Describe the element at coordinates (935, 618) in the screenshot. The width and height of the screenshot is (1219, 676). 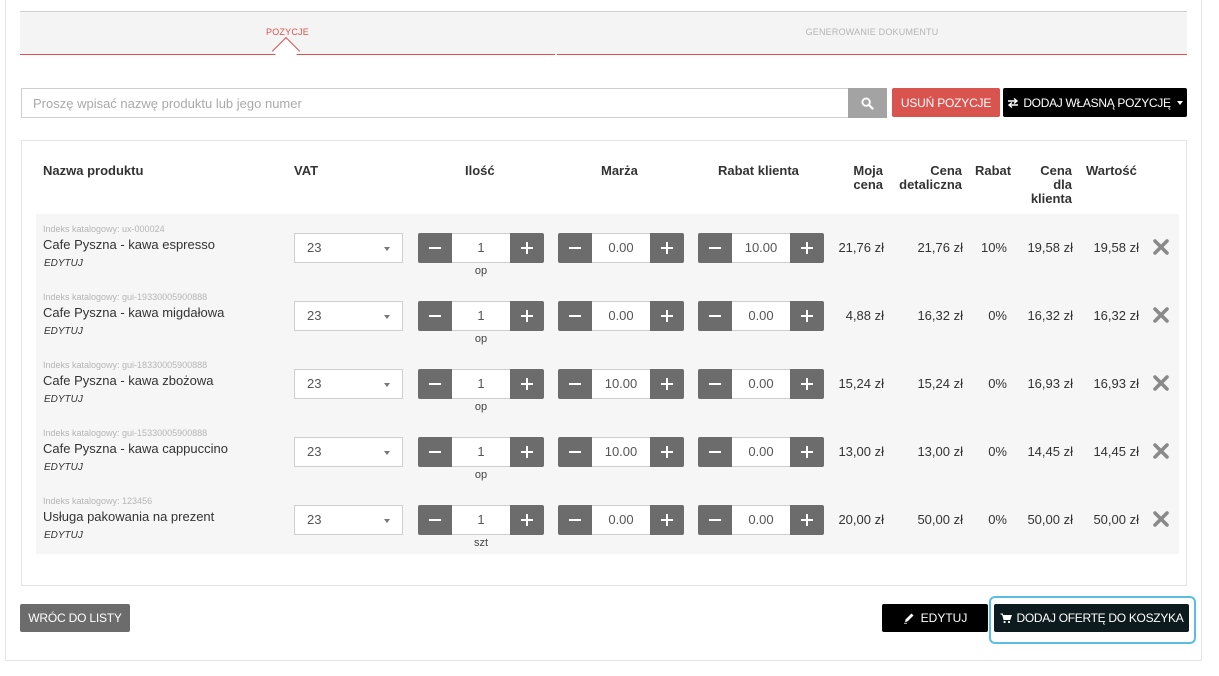
I see `edit-offer-button: EDYTUJ` at that location.